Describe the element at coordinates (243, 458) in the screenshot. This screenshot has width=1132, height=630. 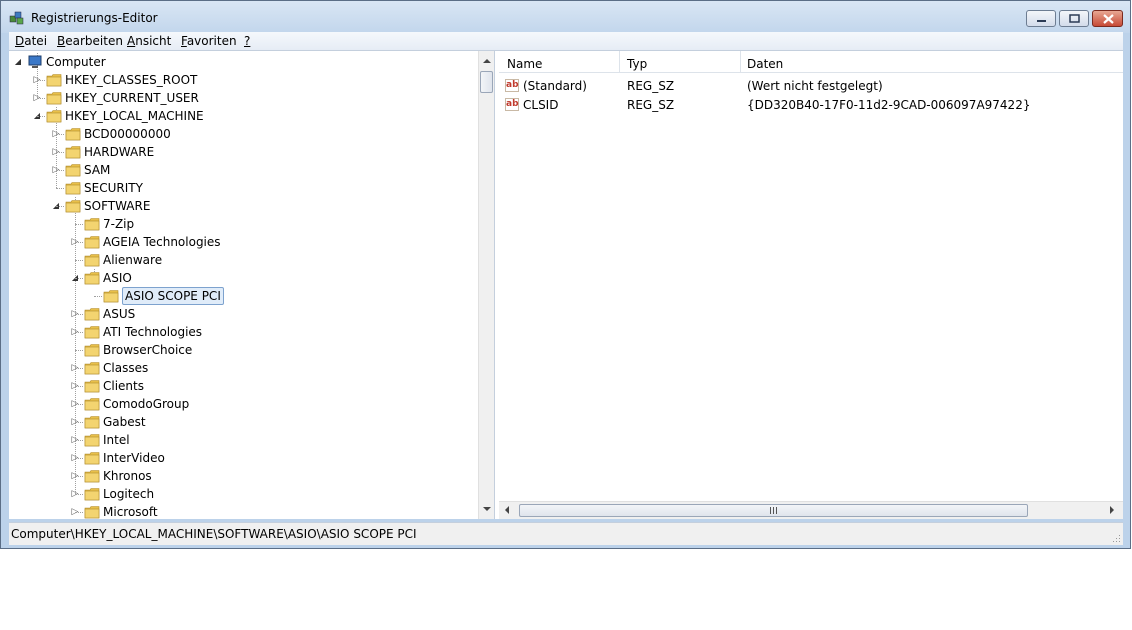
I see `tree-node-intervideo: ▷ InterVideo` at that location.